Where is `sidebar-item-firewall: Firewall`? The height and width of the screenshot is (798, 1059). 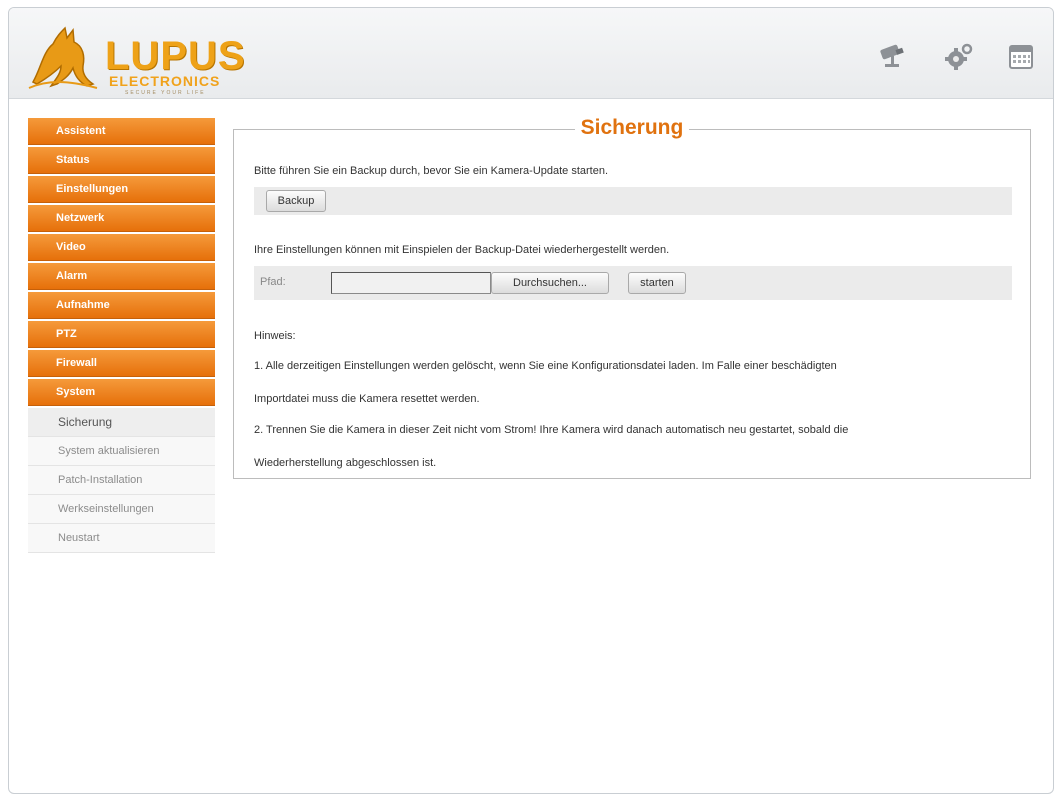 sidebar-item-firewall: Firewall is located at coordinates (121, 363).